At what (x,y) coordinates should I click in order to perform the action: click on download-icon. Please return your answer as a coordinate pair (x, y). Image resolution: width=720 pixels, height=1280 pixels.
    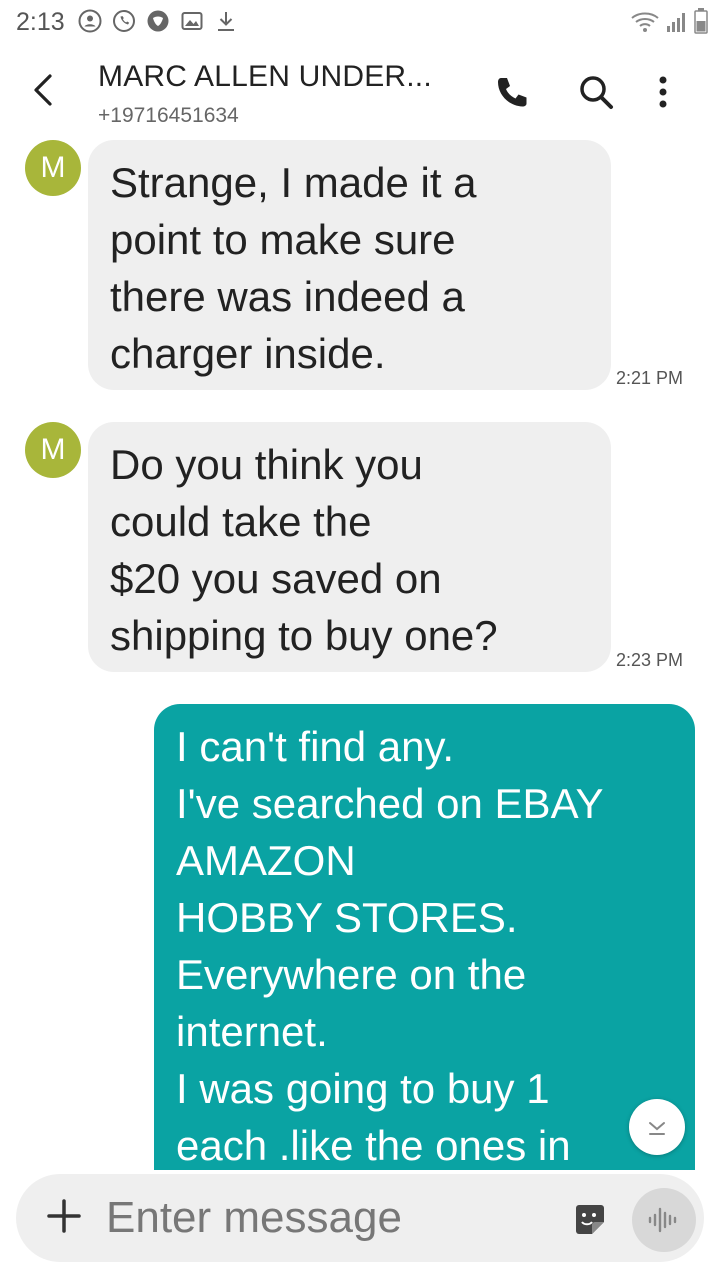
    Looking at the image, I should click on (226, 21).